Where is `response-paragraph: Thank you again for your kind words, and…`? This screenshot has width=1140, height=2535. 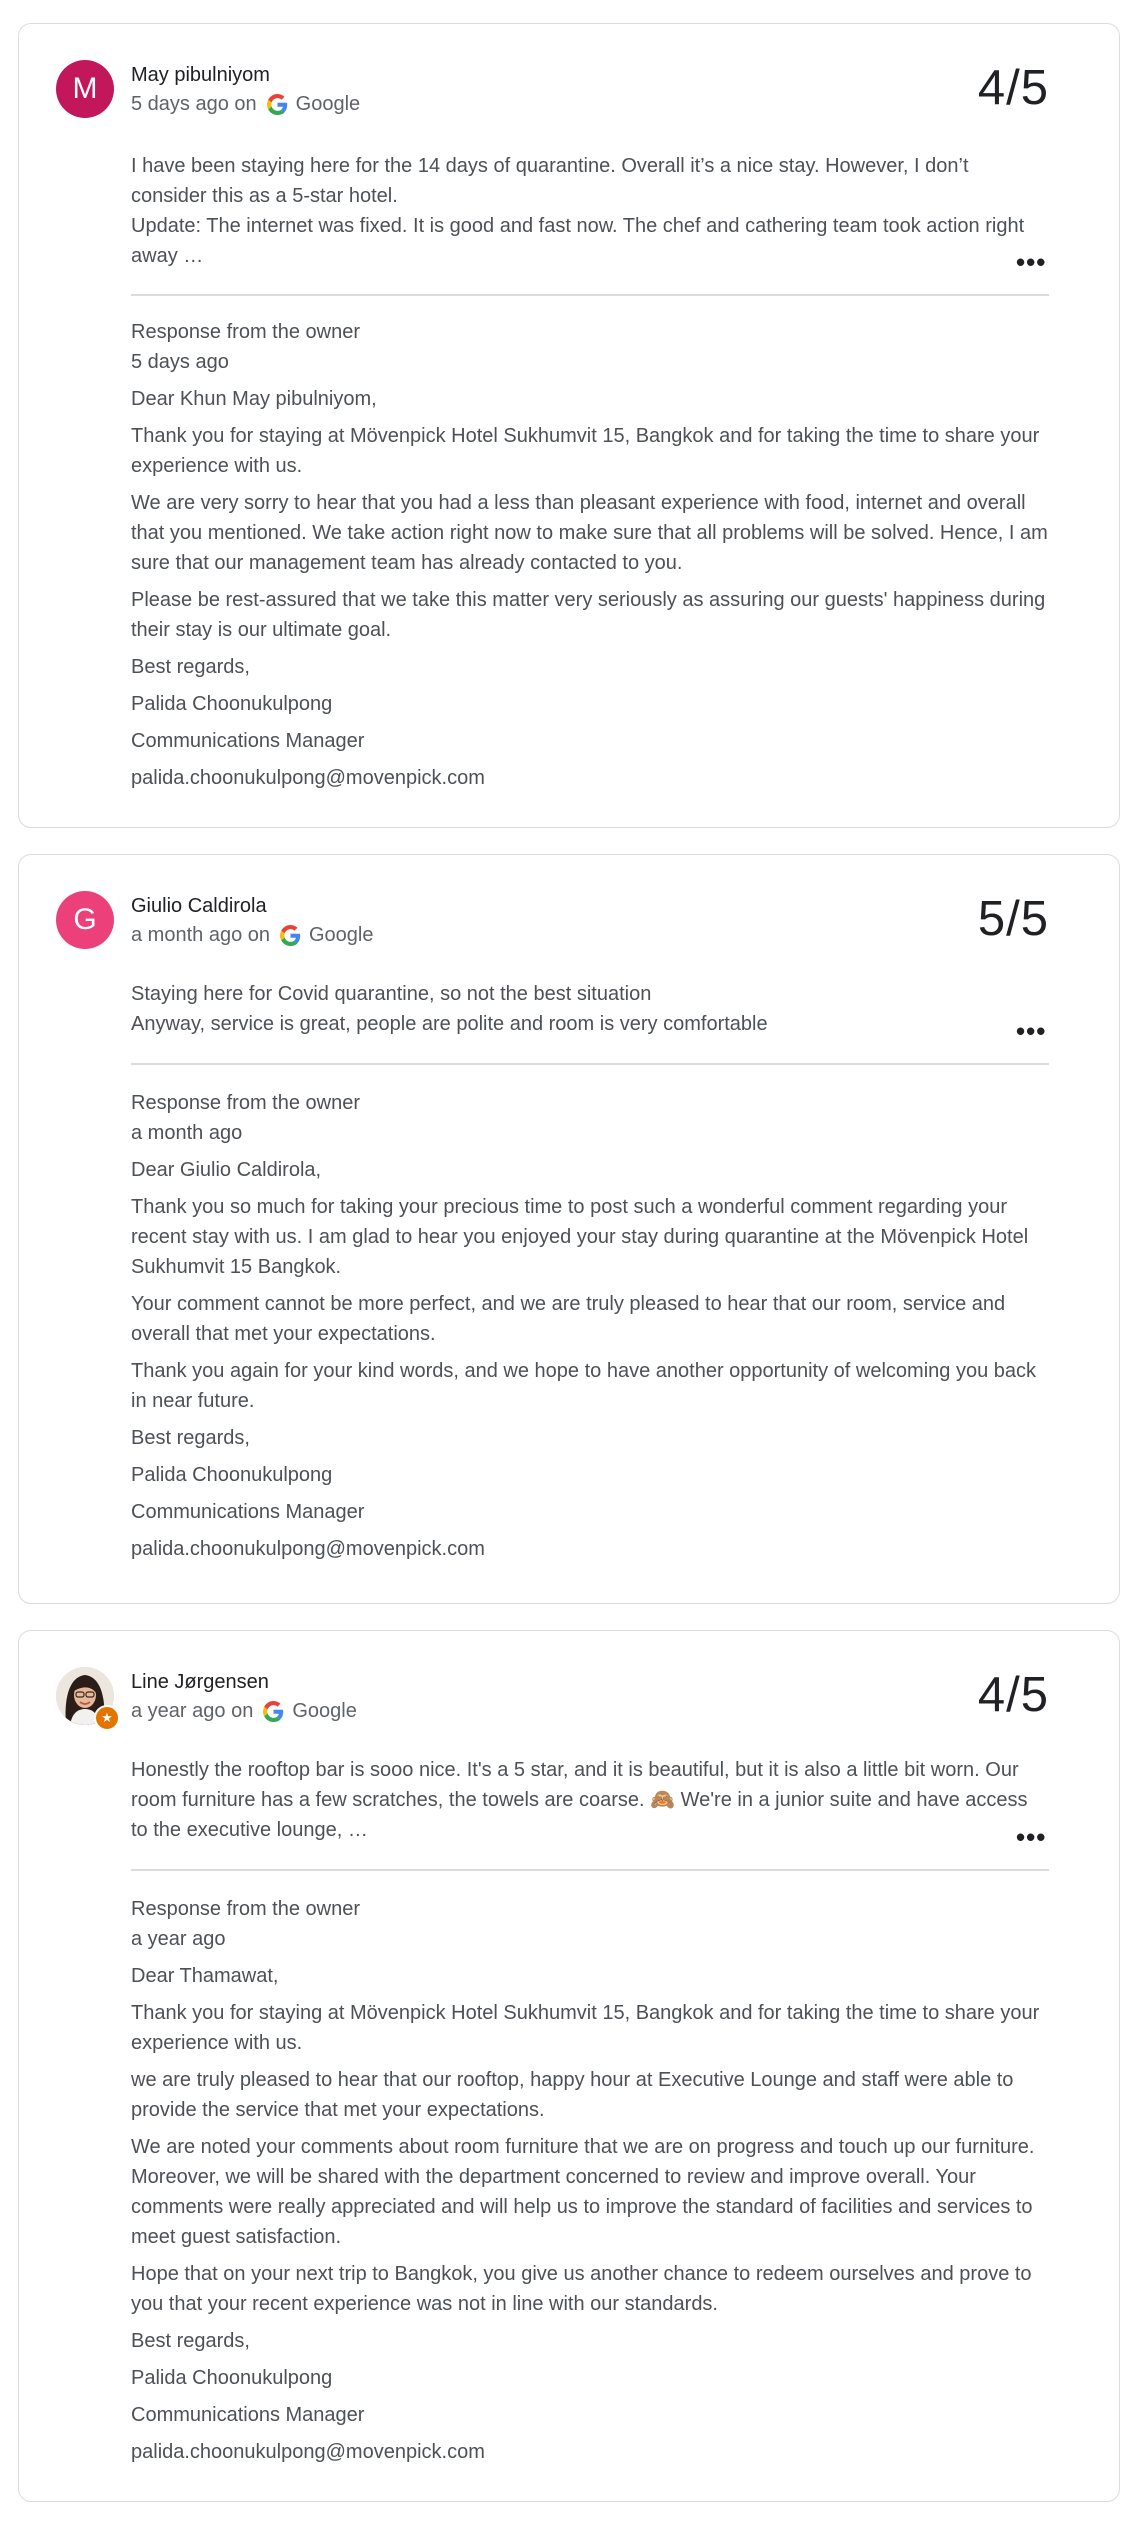 response-paragraph: Thank you again for your kind words, and… is located at coordinates (583, 1386).